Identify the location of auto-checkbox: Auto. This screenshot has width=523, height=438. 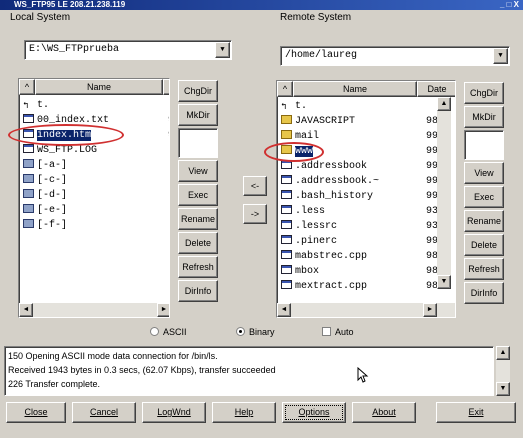
(338, 332).